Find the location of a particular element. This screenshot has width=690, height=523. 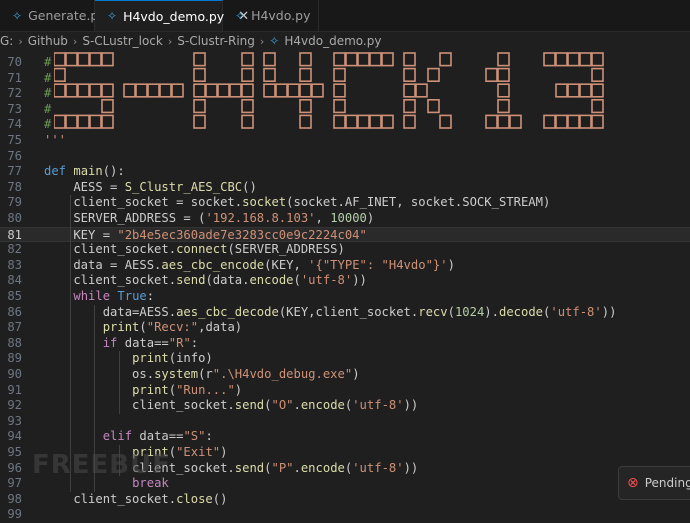

breadcrumb-item: S-Clustr-Ring is located at coordinates (216, 41).